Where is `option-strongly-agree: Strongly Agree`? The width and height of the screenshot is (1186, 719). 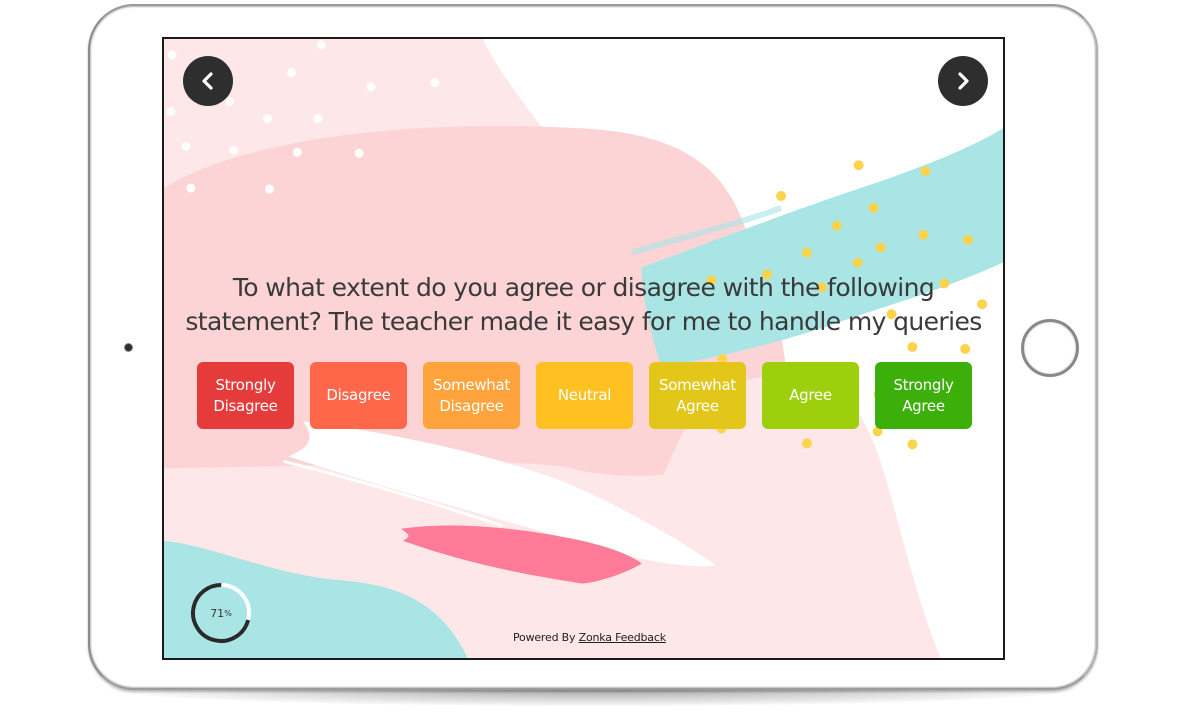
option-strongly-agree: Strongly Agree is located at coordinates (923, 395).